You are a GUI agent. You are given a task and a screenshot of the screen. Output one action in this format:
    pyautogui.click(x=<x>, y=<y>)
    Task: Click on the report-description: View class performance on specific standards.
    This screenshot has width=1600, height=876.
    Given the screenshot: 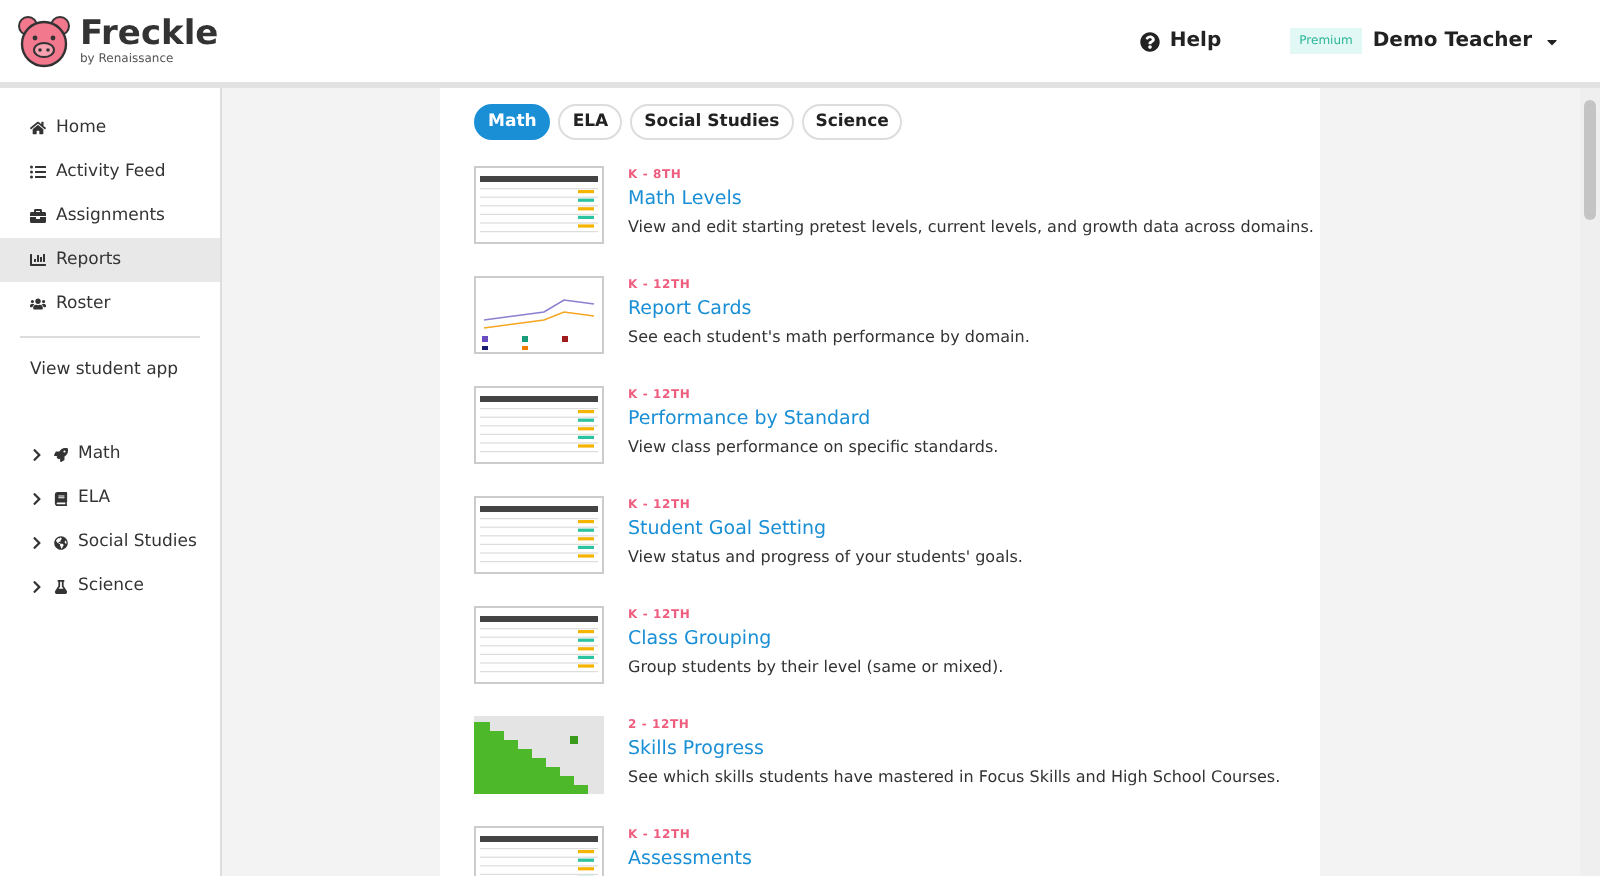 What is the action you would take?
    pyautogui.click(x=813, y=447)
    